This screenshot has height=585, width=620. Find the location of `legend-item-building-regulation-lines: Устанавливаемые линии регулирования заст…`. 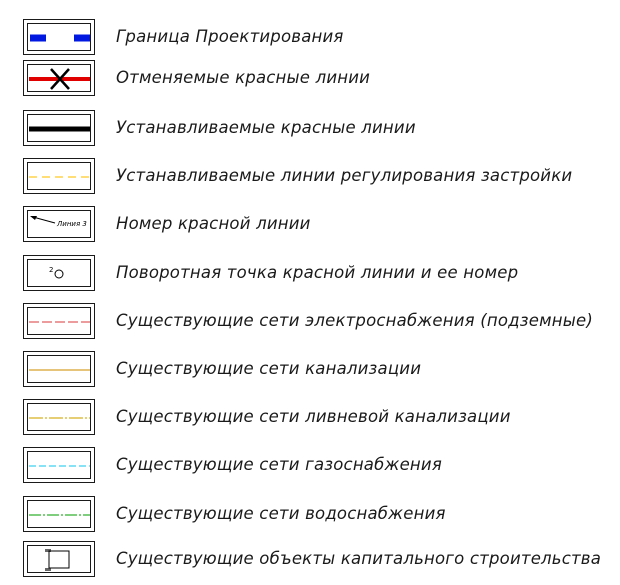

legend-item-building-regulation-lines: Устанавливаемые линии регулирования заст… is located at coordinates (310, 178).